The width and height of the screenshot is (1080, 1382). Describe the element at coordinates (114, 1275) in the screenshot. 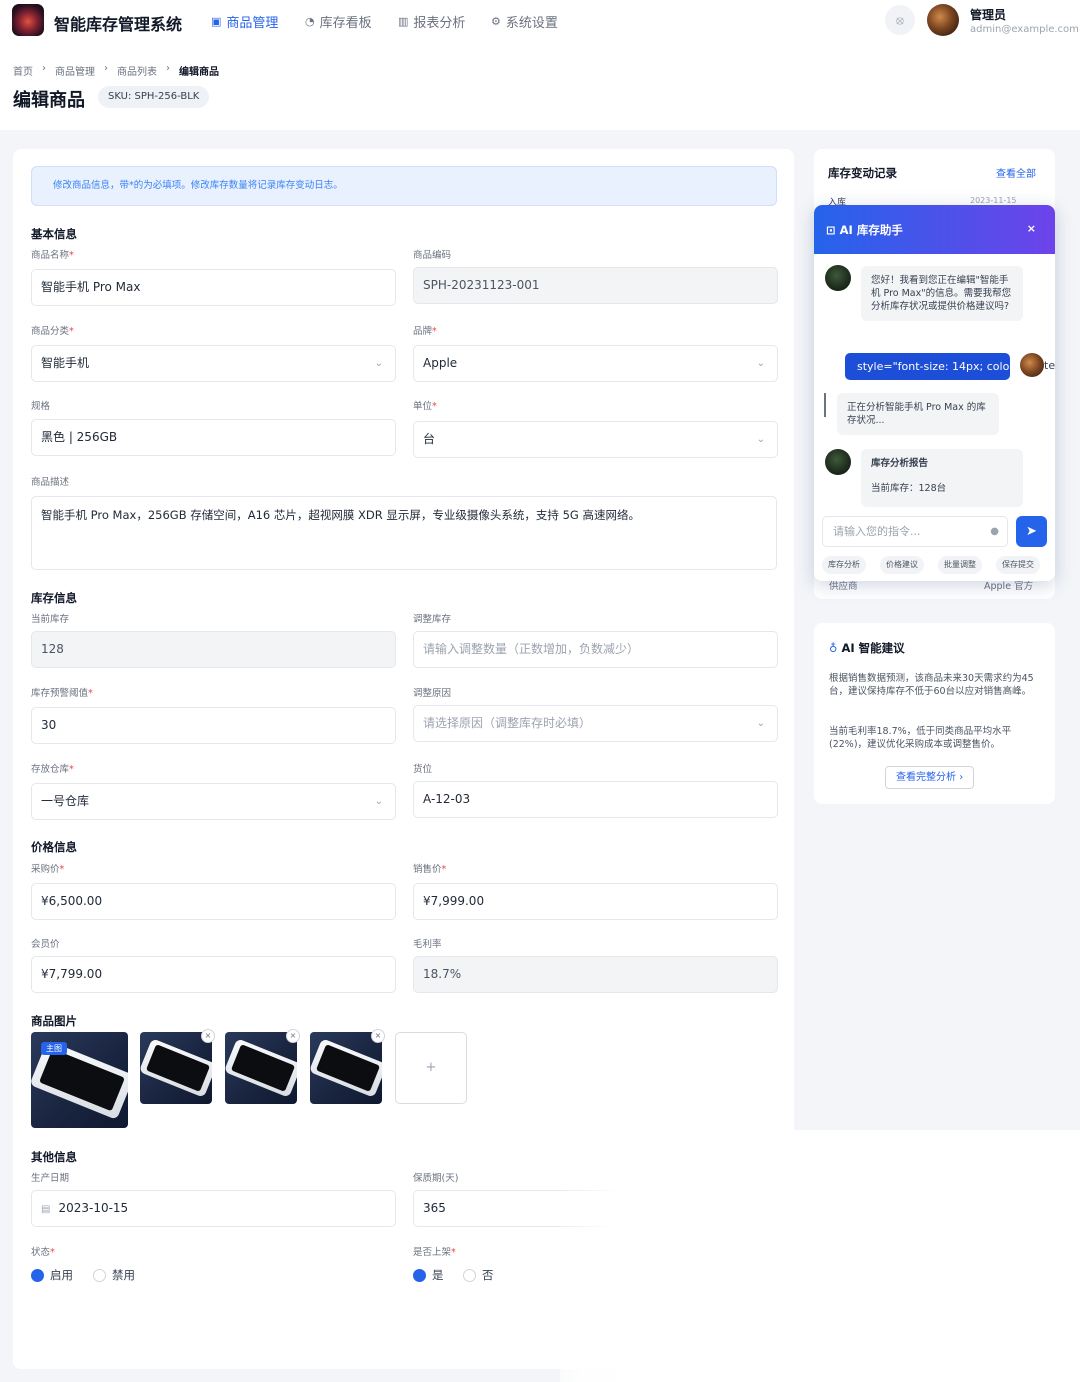

I see `status-radio-disabled: 禁用` at that location.